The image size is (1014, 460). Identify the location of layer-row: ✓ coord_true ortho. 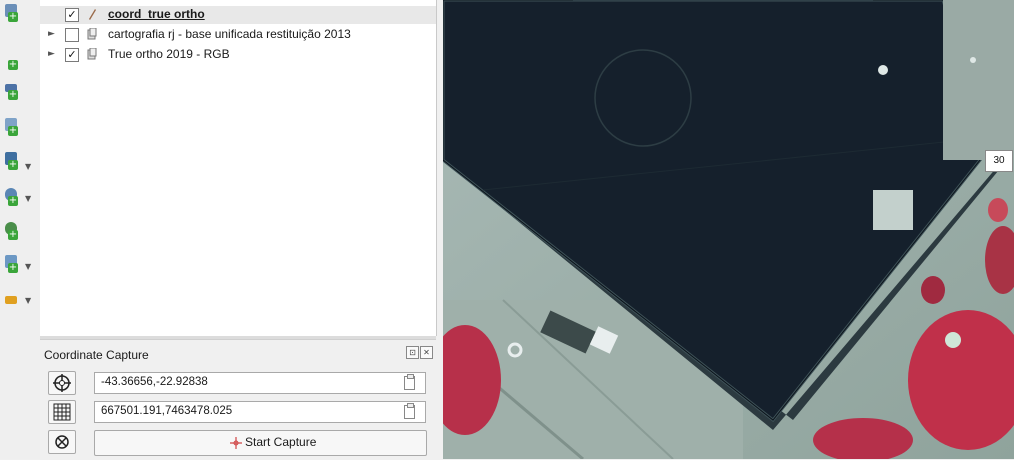
(238, 15).